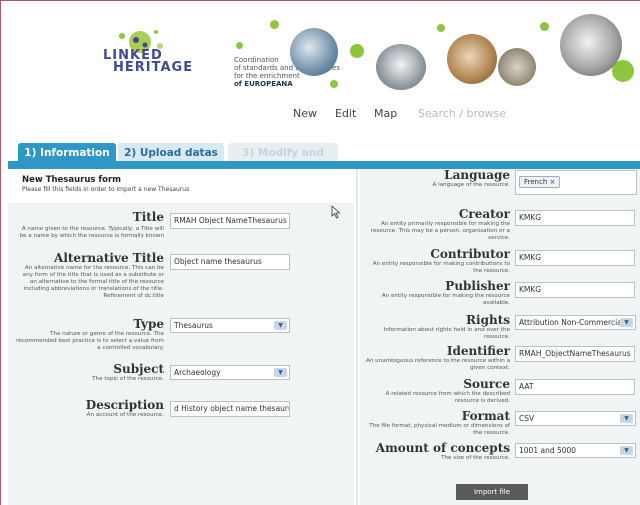  I want to click on description-label: Description, so click(124, 405).